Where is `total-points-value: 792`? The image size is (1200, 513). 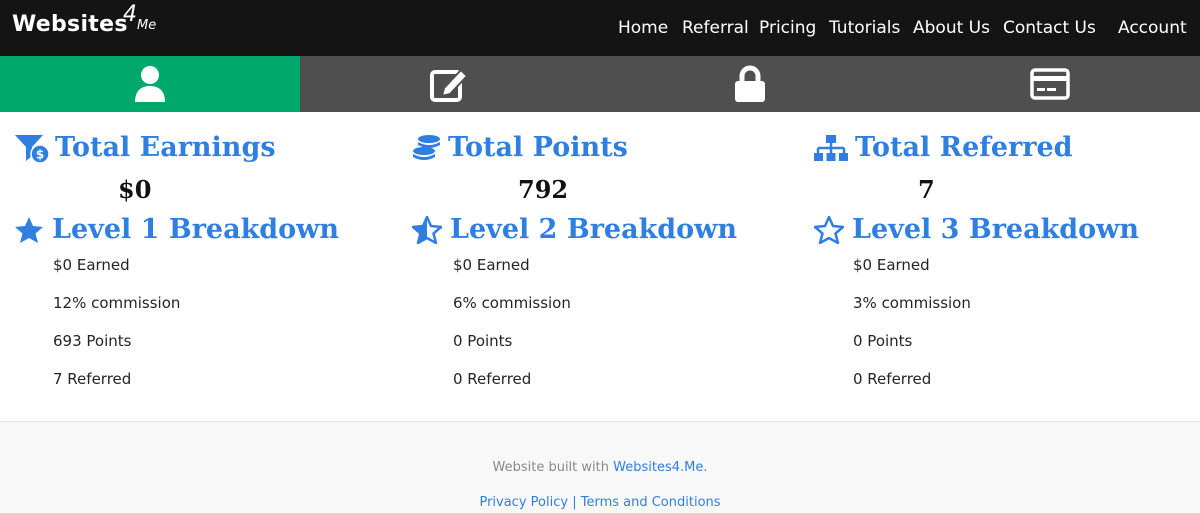
total-points-value: 792 is located at coordinates (543, 189).